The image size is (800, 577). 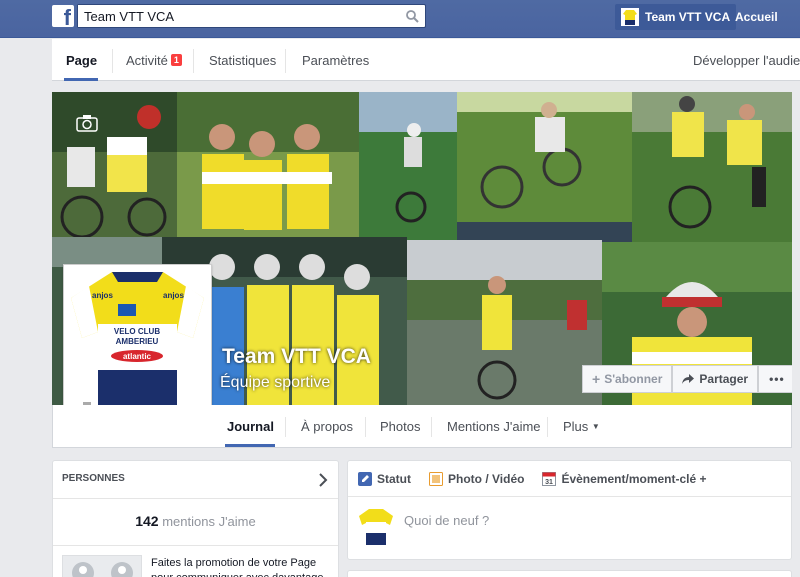 I want to click on facebook-logo-icon: f, so click(x=63, y=16).